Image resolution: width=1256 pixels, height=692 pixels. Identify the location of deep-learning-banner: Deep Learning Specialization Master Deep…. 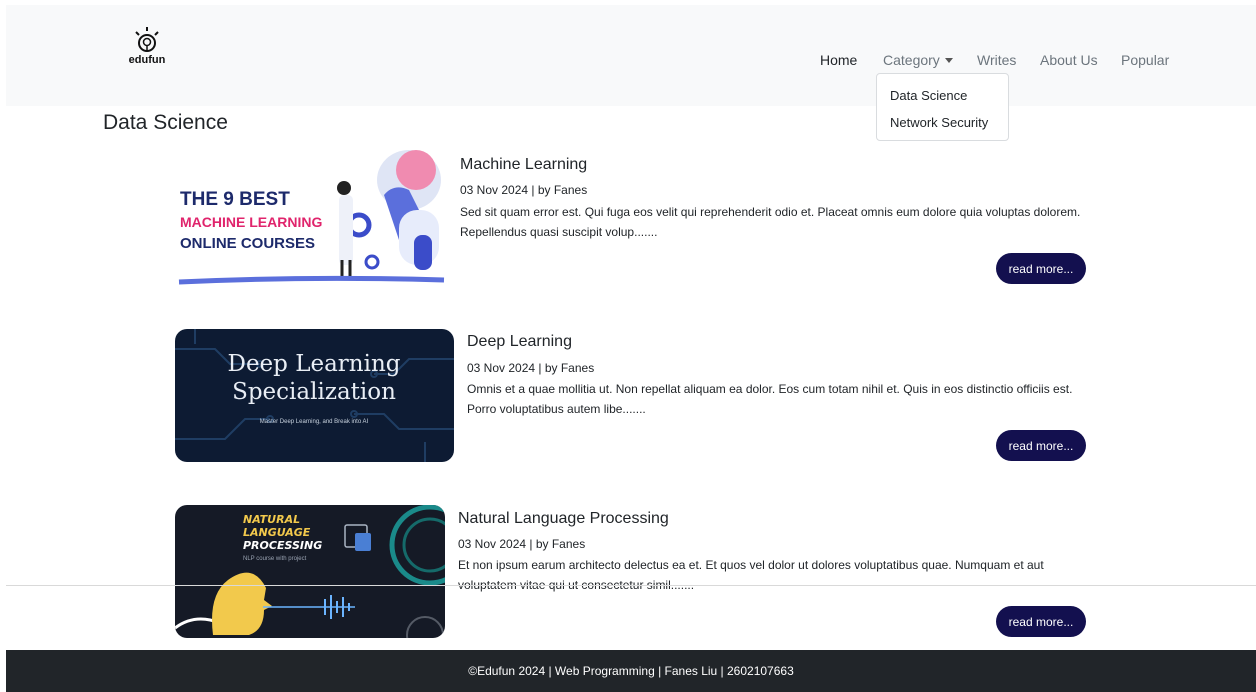
(314, 395).